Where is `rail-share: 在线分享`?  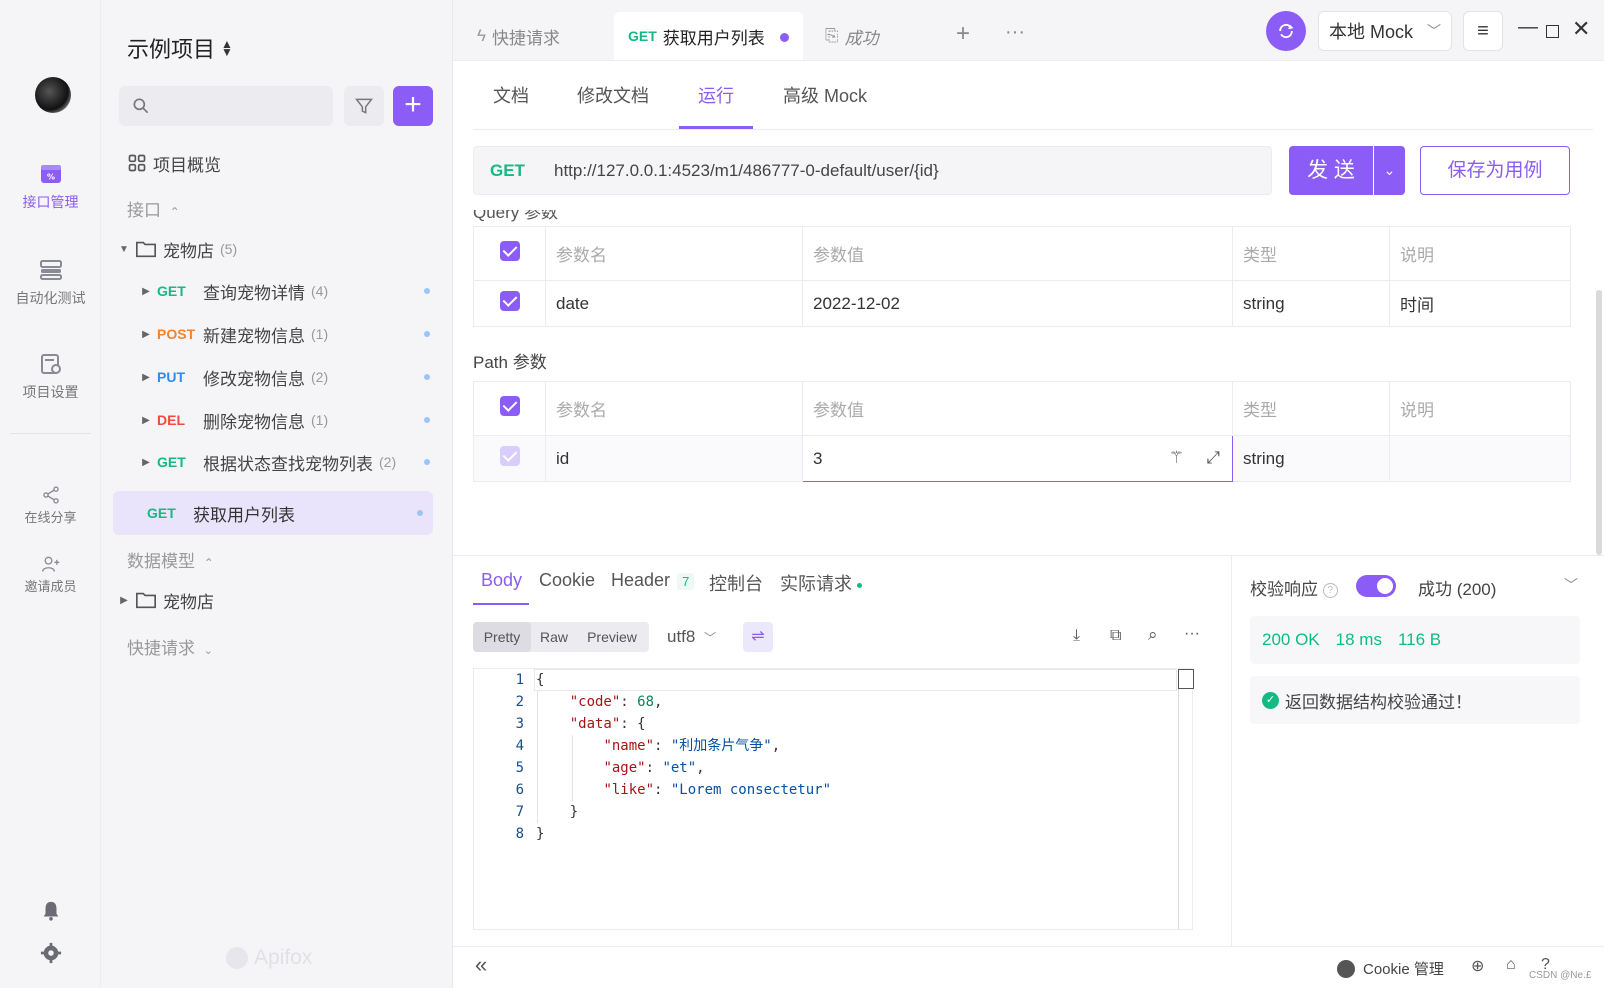
rail-share: 在线分享 is located at coordinates (50, 505).